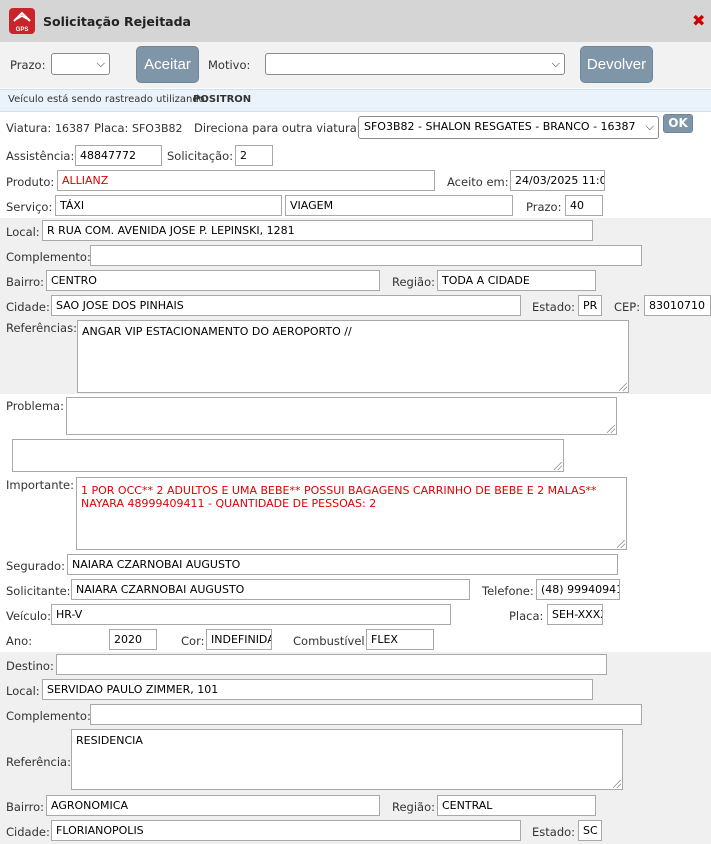 Image resolution: width=711 pixels, height=844 pixels. What do you see at coordinates (590, 830) in the screenshot?
I see `dest-estado-field: SC` at bounding box center [590, 830].